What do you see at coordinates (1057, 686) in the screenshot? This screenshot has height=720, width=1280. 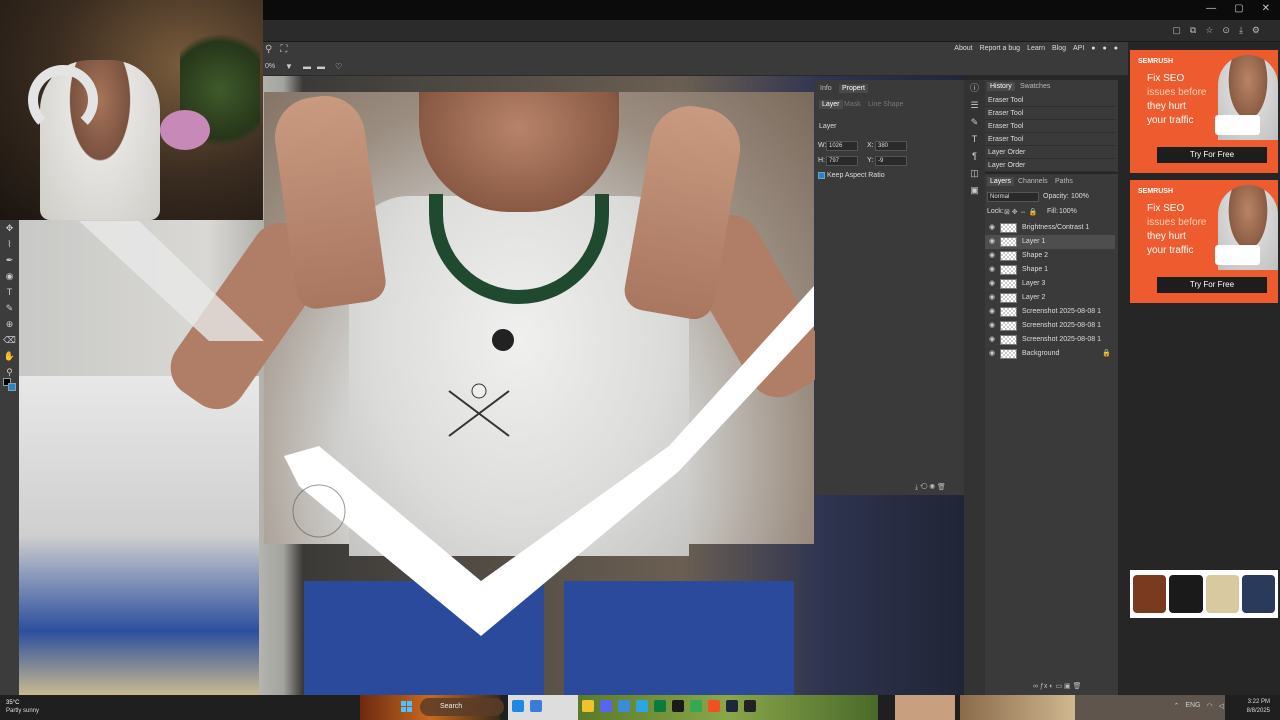 I see `layers-footer-icons: ∞ ƒx ◐ ▭ ▣ 🗑` at bounding box center [1057, 686].